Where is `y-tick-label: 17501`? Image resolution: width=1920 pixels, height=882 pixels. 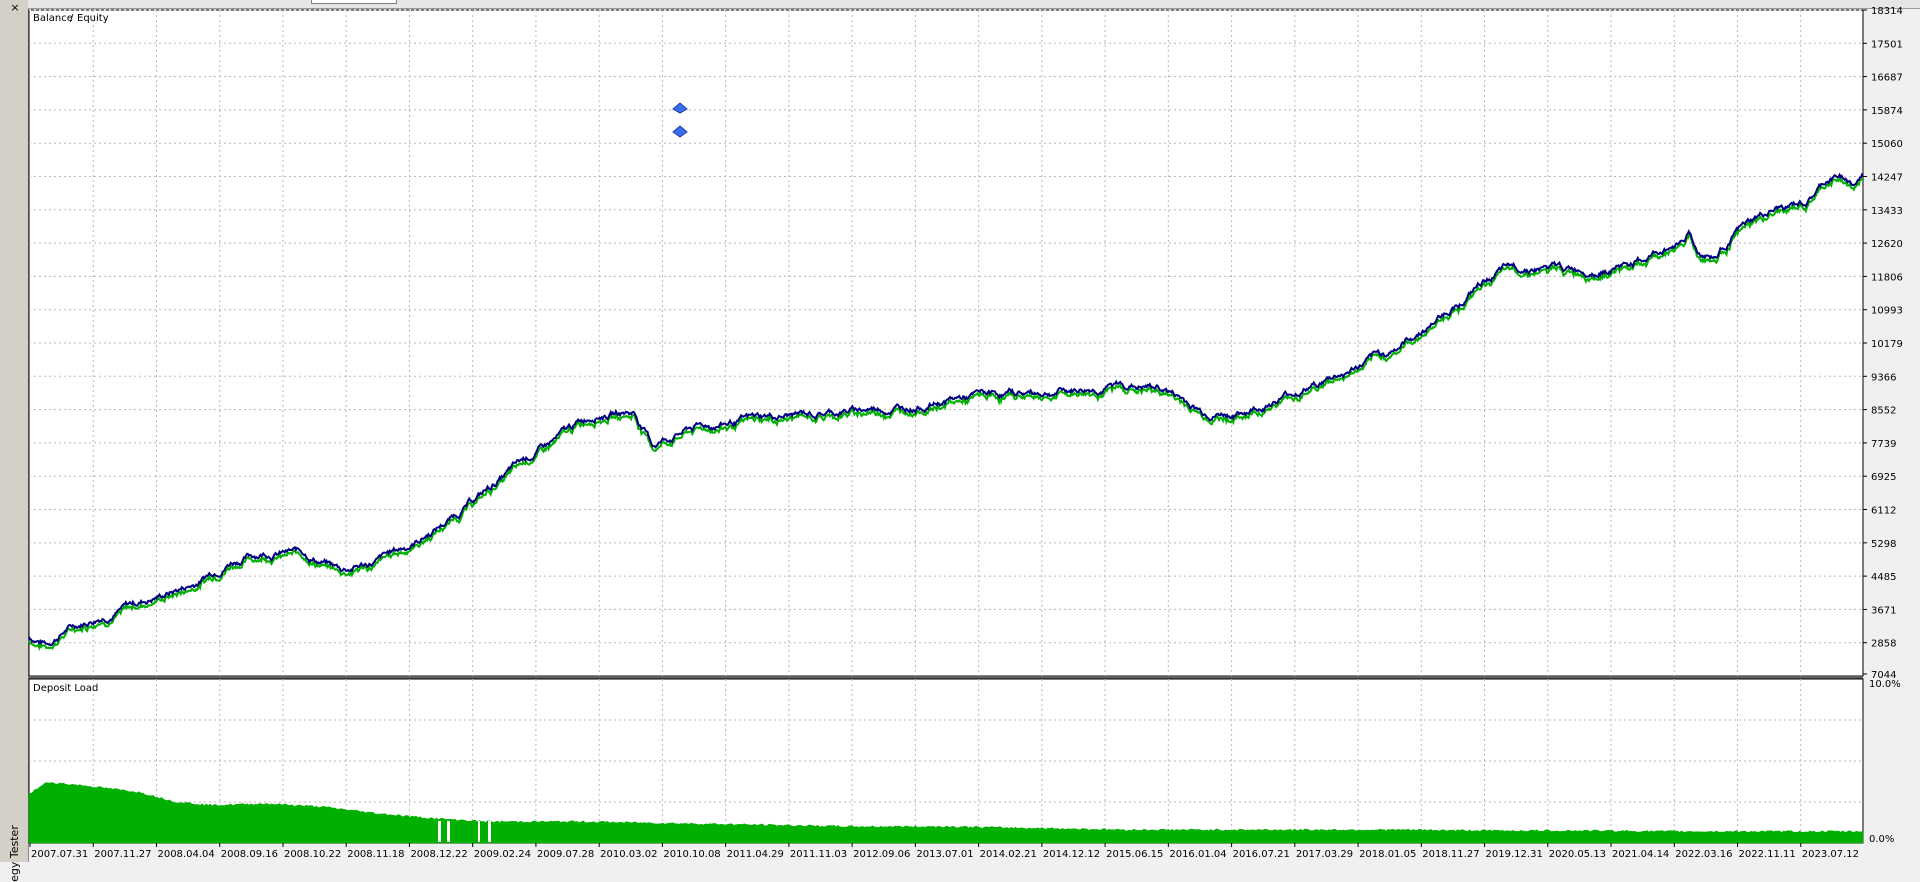
y-tick-label: 17501 is located at coordinates (1887, 44).